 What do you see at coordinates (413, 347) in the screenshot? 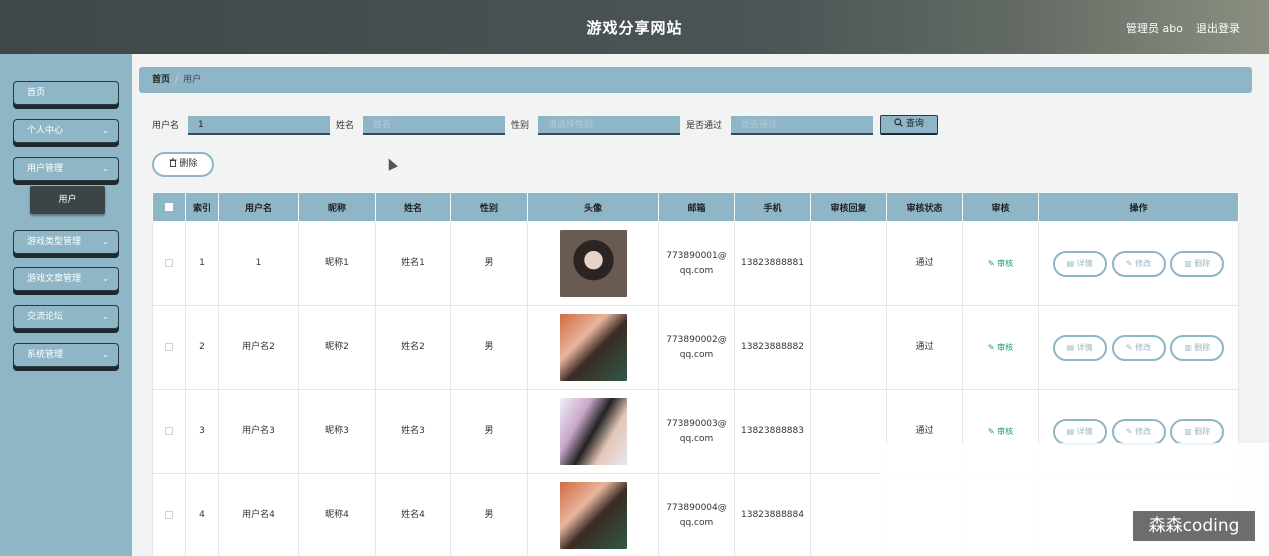
I see `cell-name: 姓名2` at bounding box center [413, 347].